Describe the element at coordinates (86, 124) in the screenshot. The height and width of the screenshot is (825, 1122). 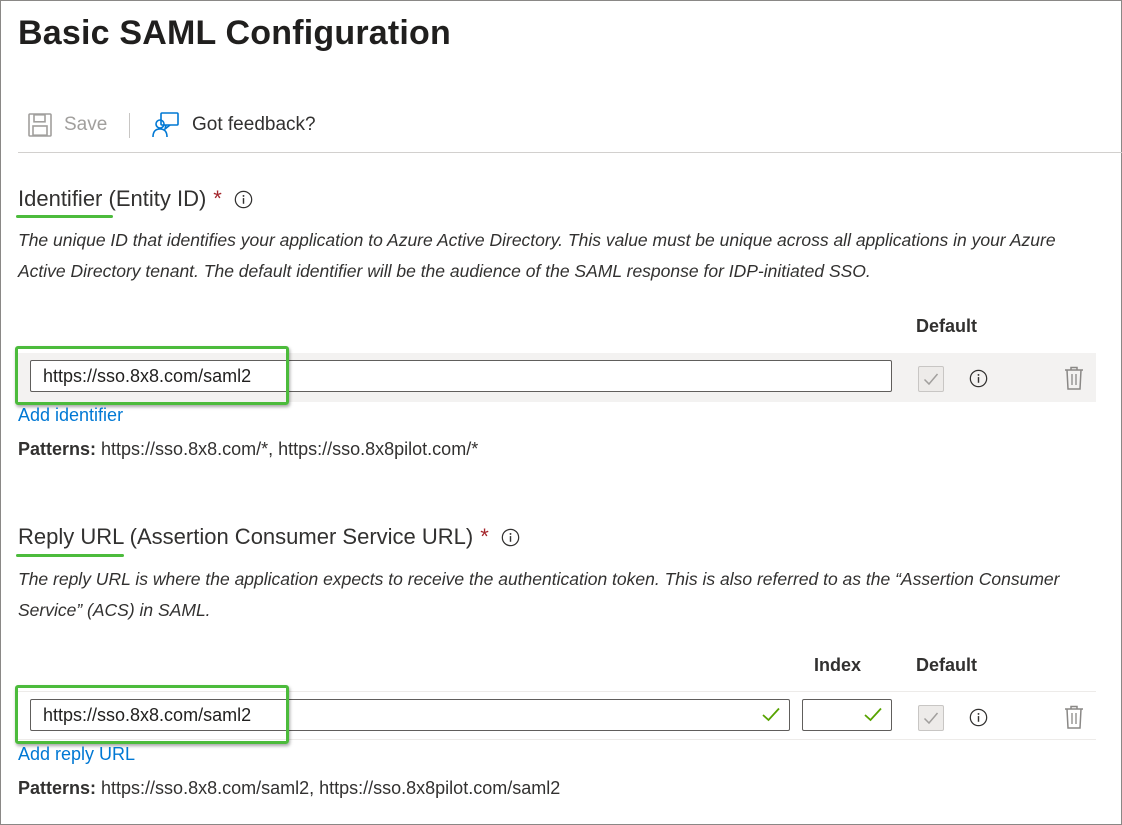
I see `save-label: Save` at that location.